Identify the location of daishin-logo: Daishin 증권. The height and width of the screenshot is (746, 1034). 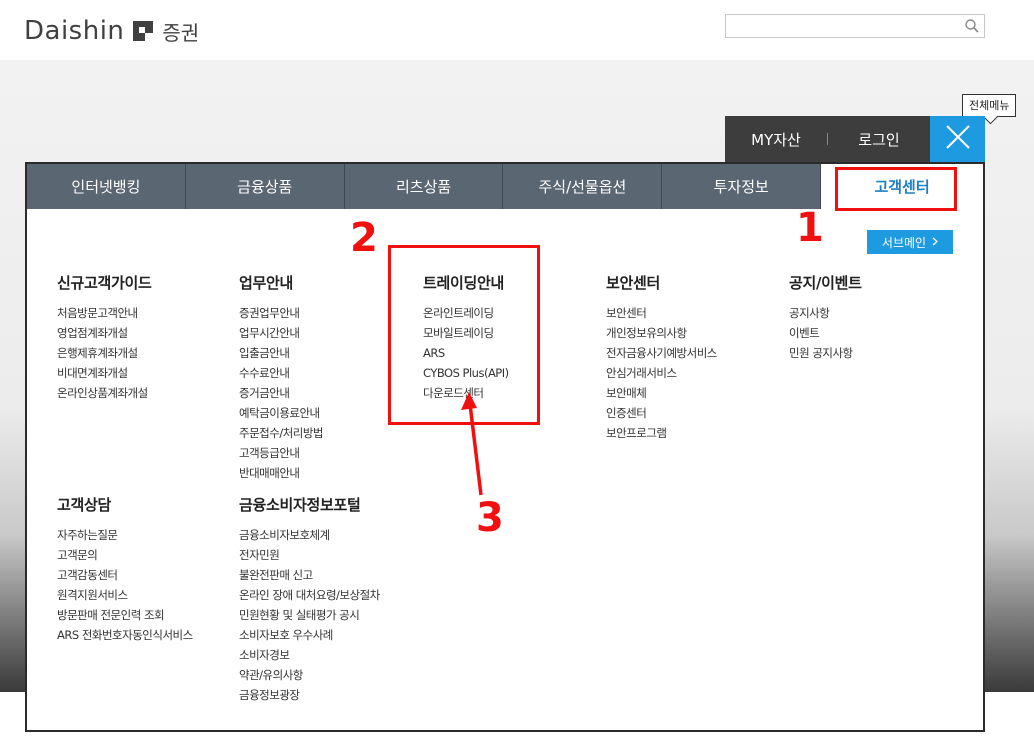
(111, 31).